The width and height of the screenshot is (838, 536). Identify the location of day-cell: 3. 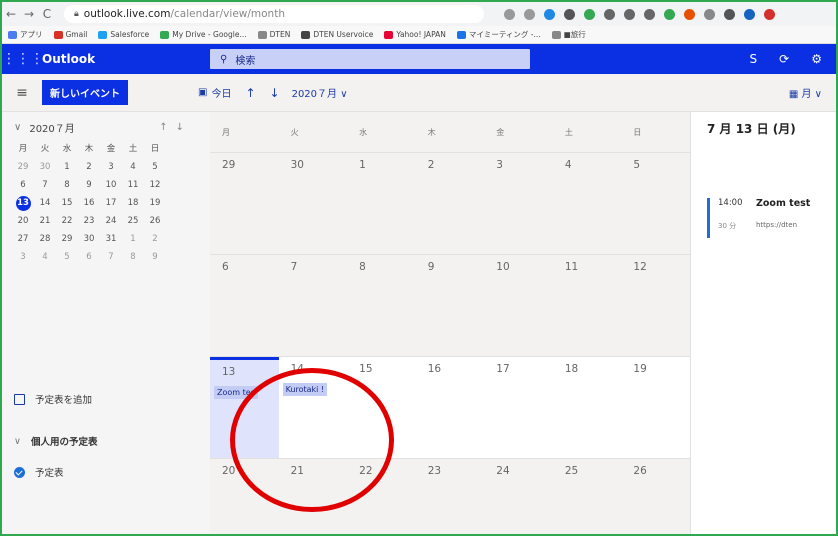
(518, 203).